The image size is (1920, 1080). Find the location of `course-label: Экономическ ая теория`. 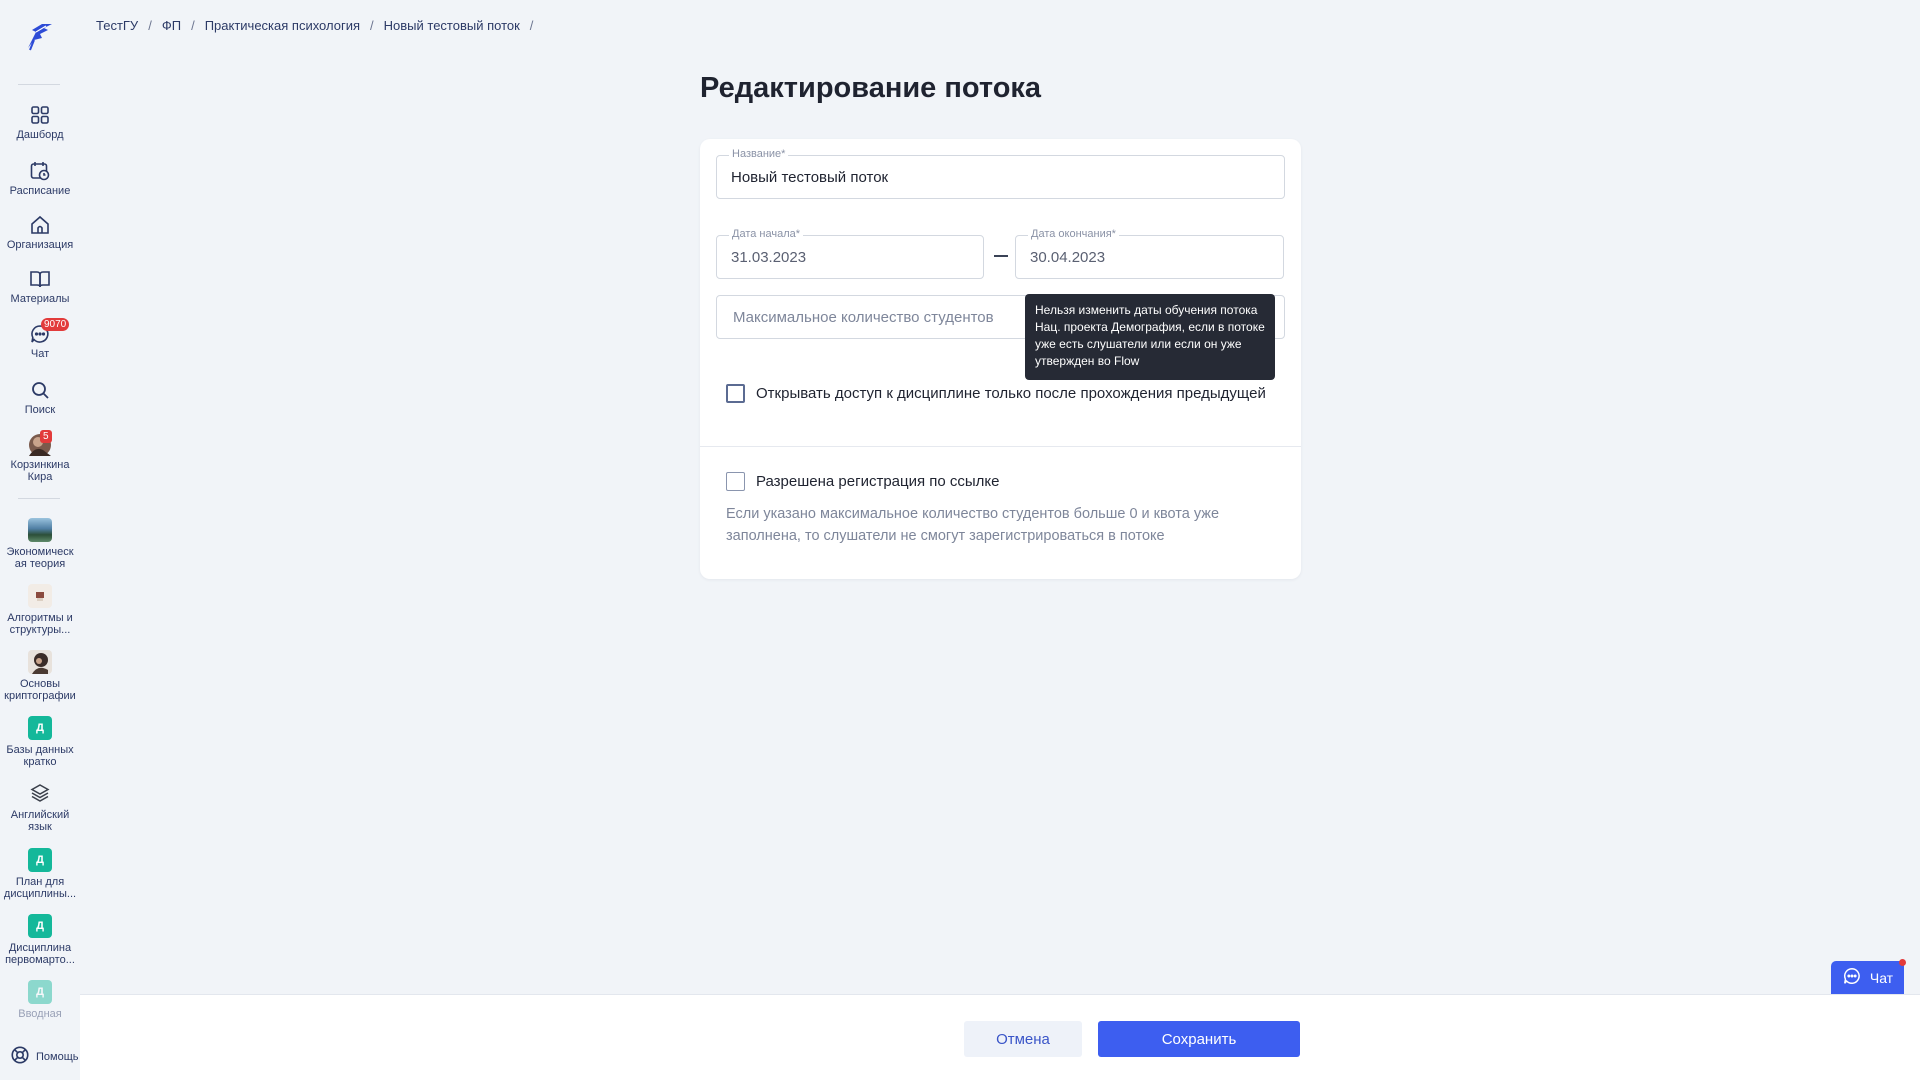

course-label: Экономическ ая теория is located at coordinates (40, 558).